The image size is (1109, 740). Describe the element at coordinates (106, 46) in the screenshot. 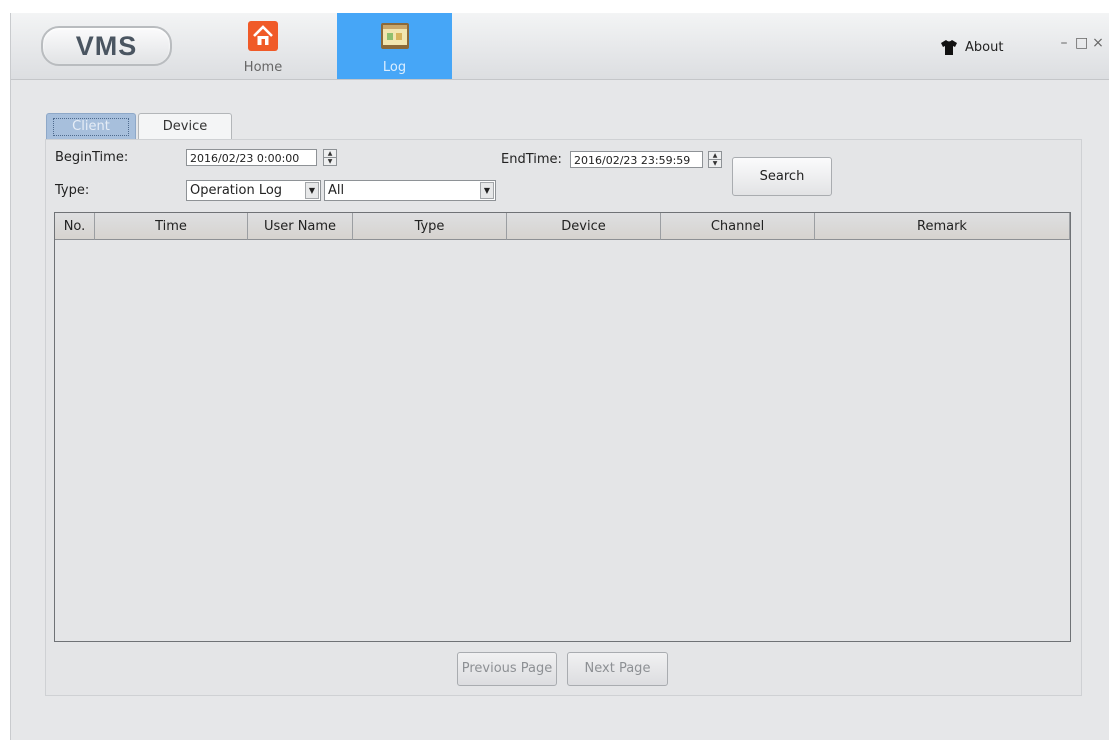

I see `vms-logo: VMS` at that location.